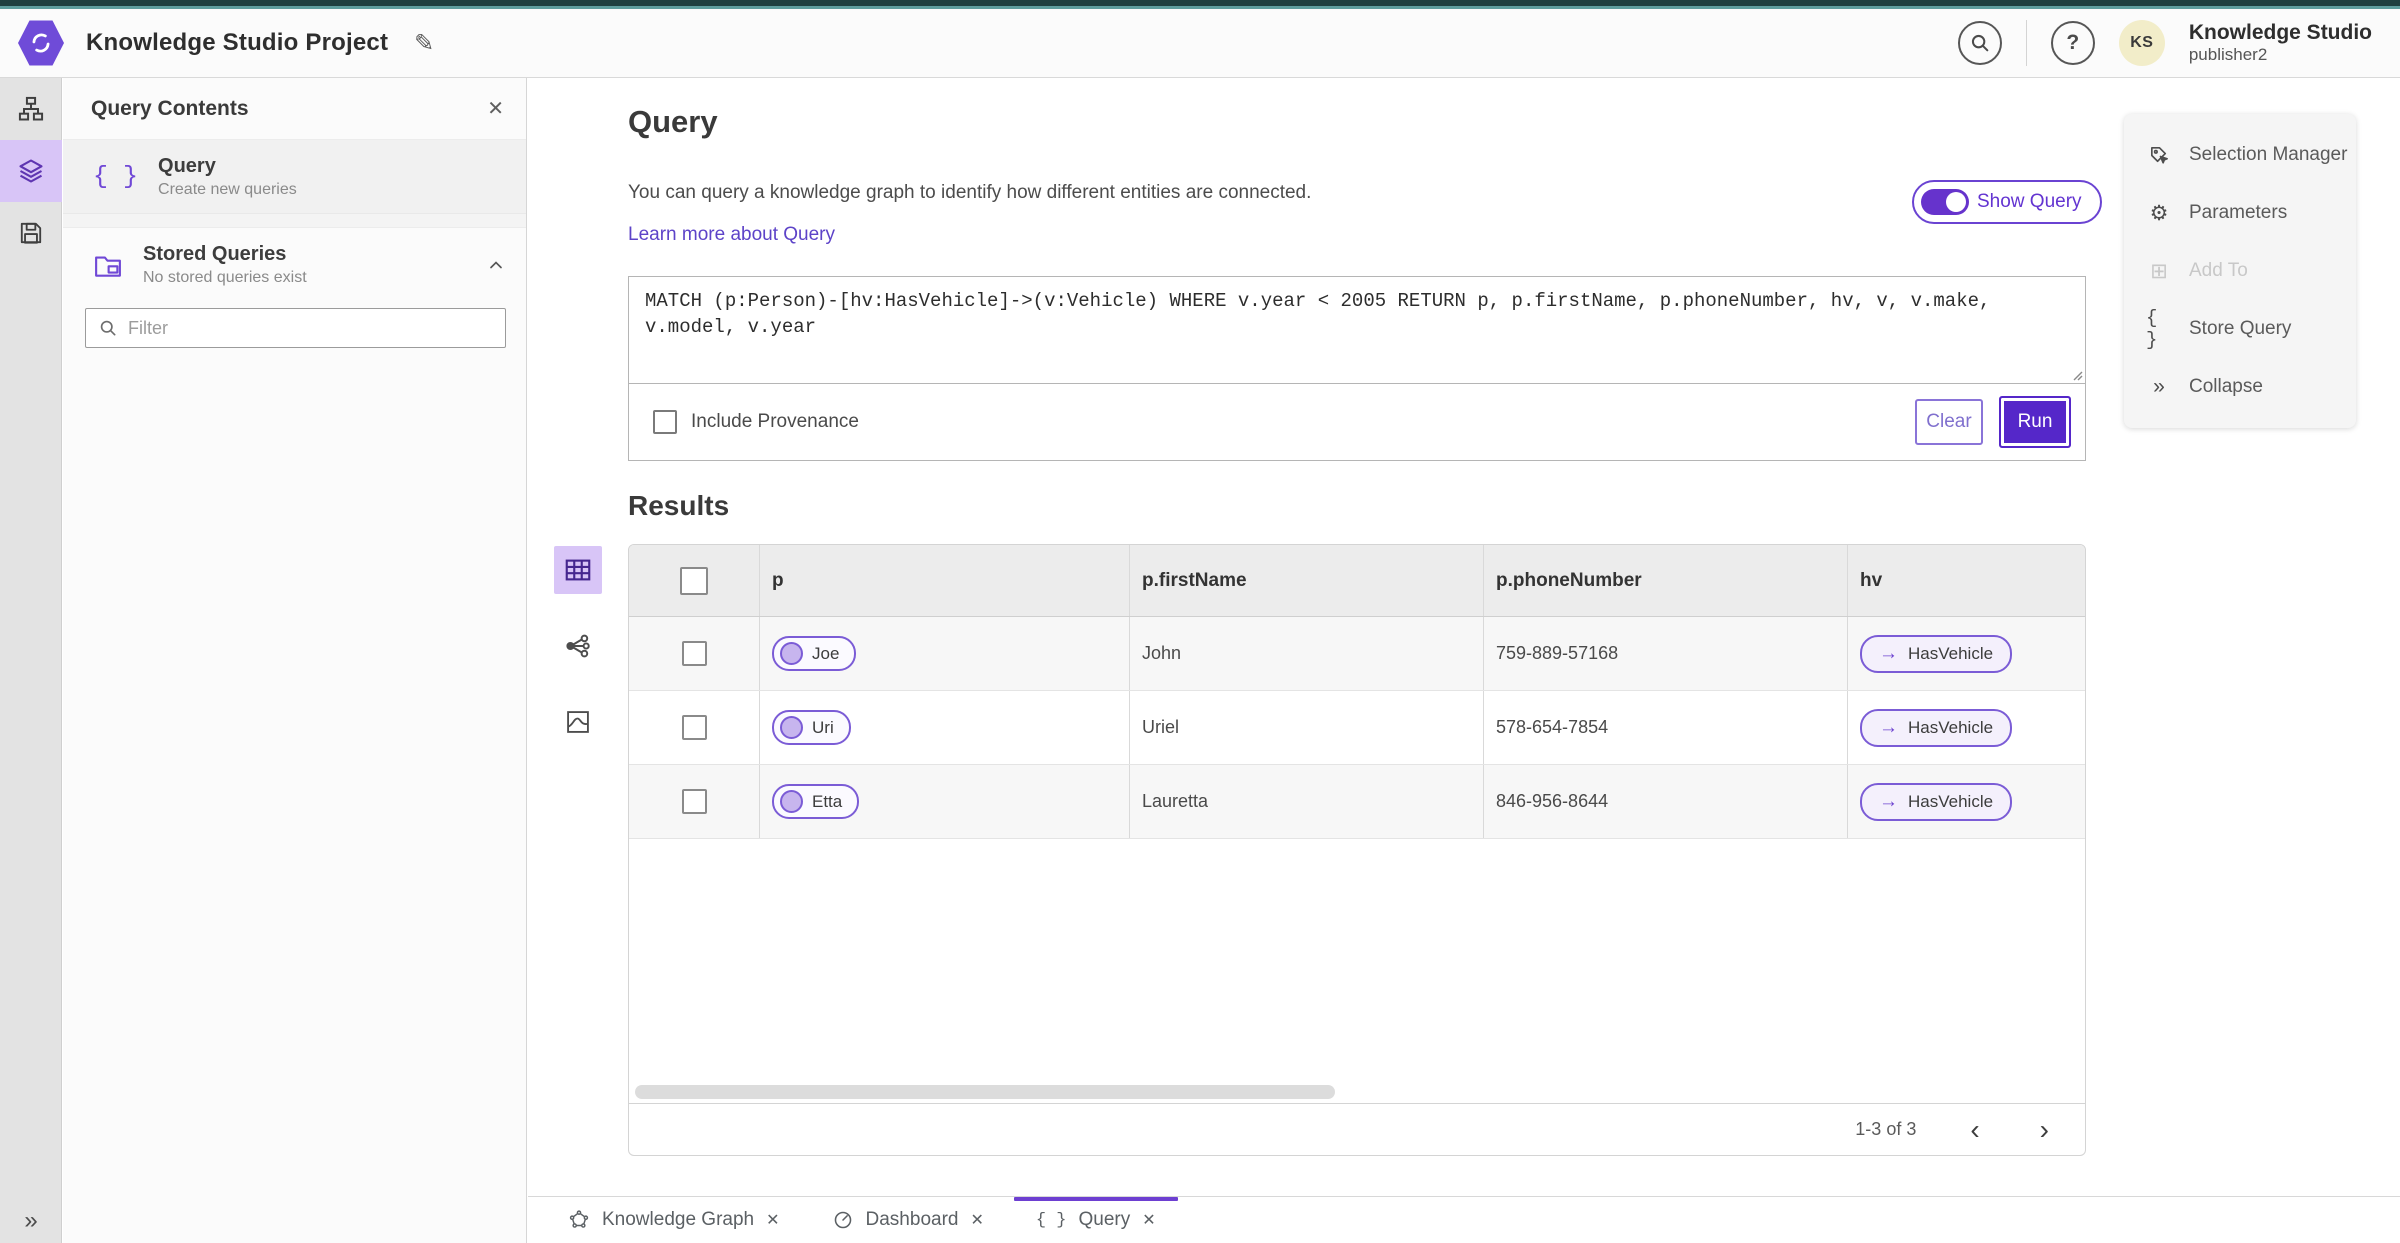 The image size is (2400, 1243). I want to click on graph-view-button, so click(578, 646).